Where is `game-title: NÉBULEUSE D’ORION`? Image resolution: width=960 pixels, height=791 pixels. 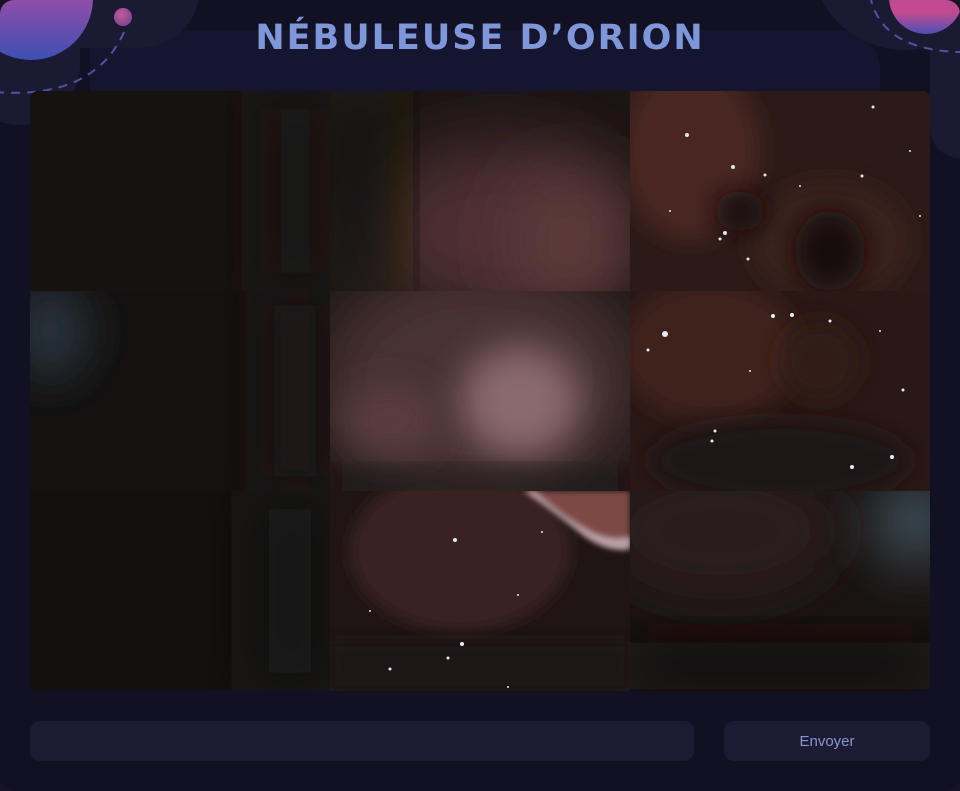 game-title: NÉBULEUSE D’ORION is located at coordinates (480, 38).